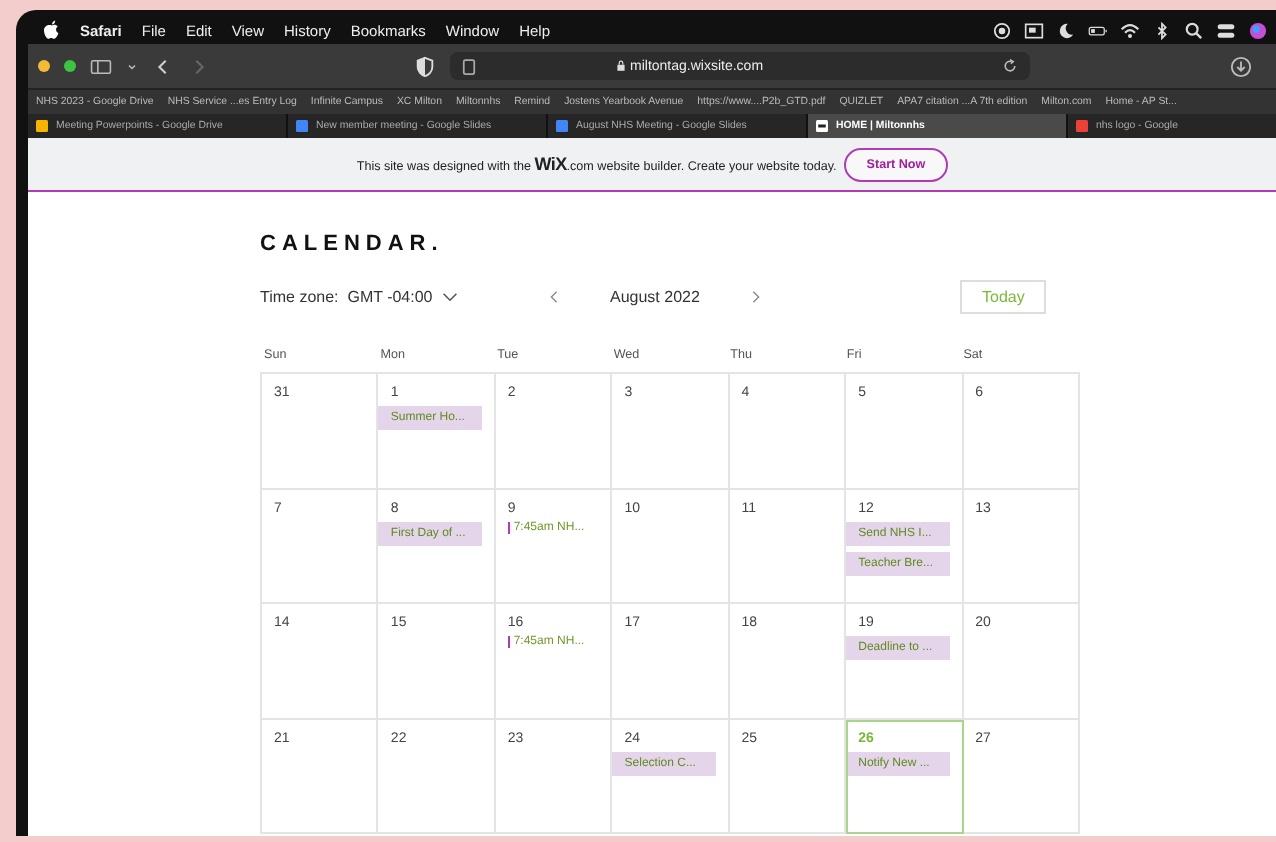  What do you see at coordinates (1241, 66) in the screenshot?
I see `download-icon` at bounding box center [1241, 66].